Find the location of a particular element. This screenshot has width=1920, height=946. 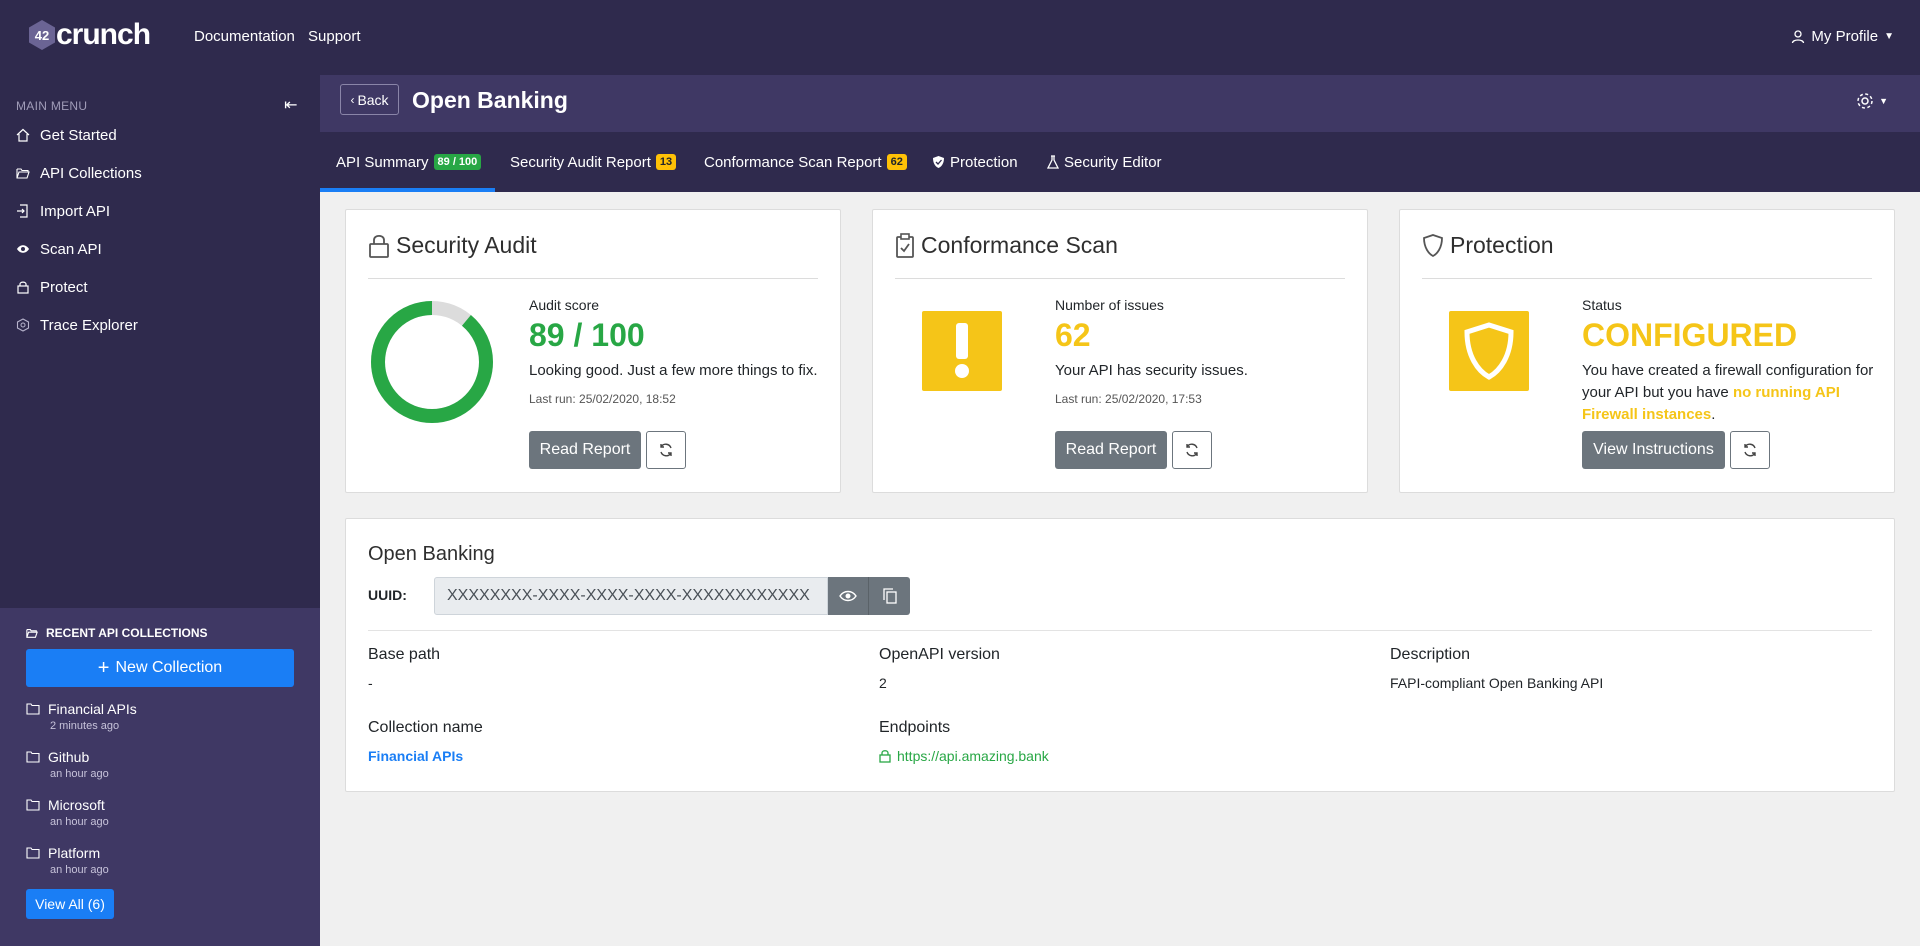

shield-box is located at coordinates (1489, 351).